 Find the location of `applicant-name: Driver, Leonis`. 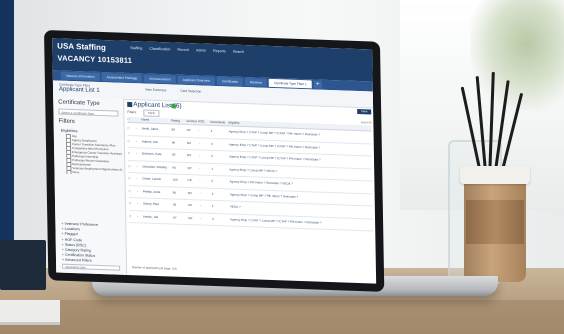

applicant-name: Driver, Leonis is located at coordinates (157, 179).